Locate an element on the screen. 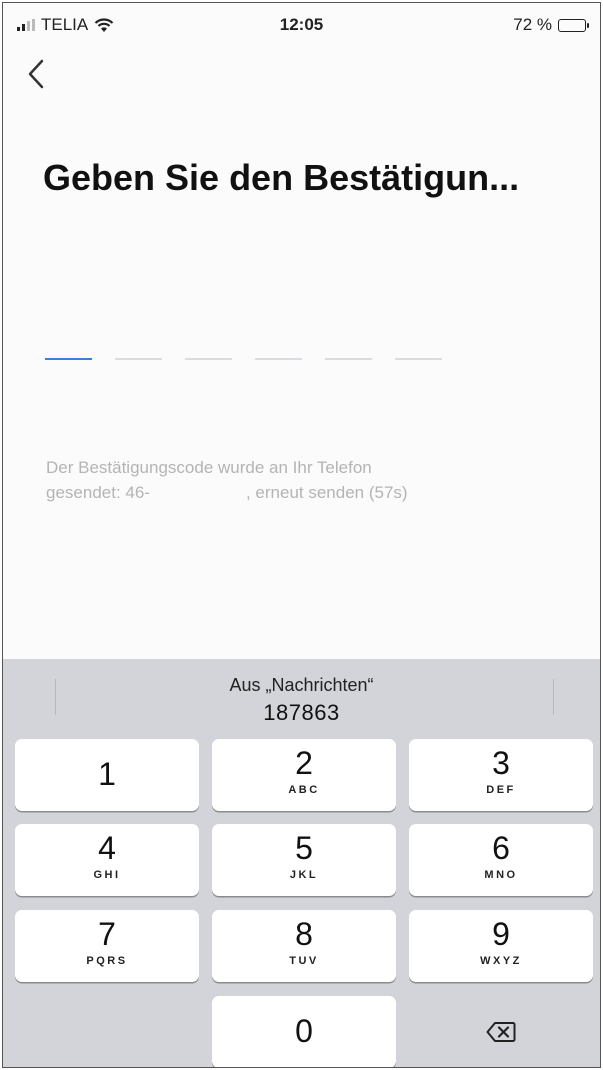  key-letters: WXYZ is located at coordinates (501, 961).